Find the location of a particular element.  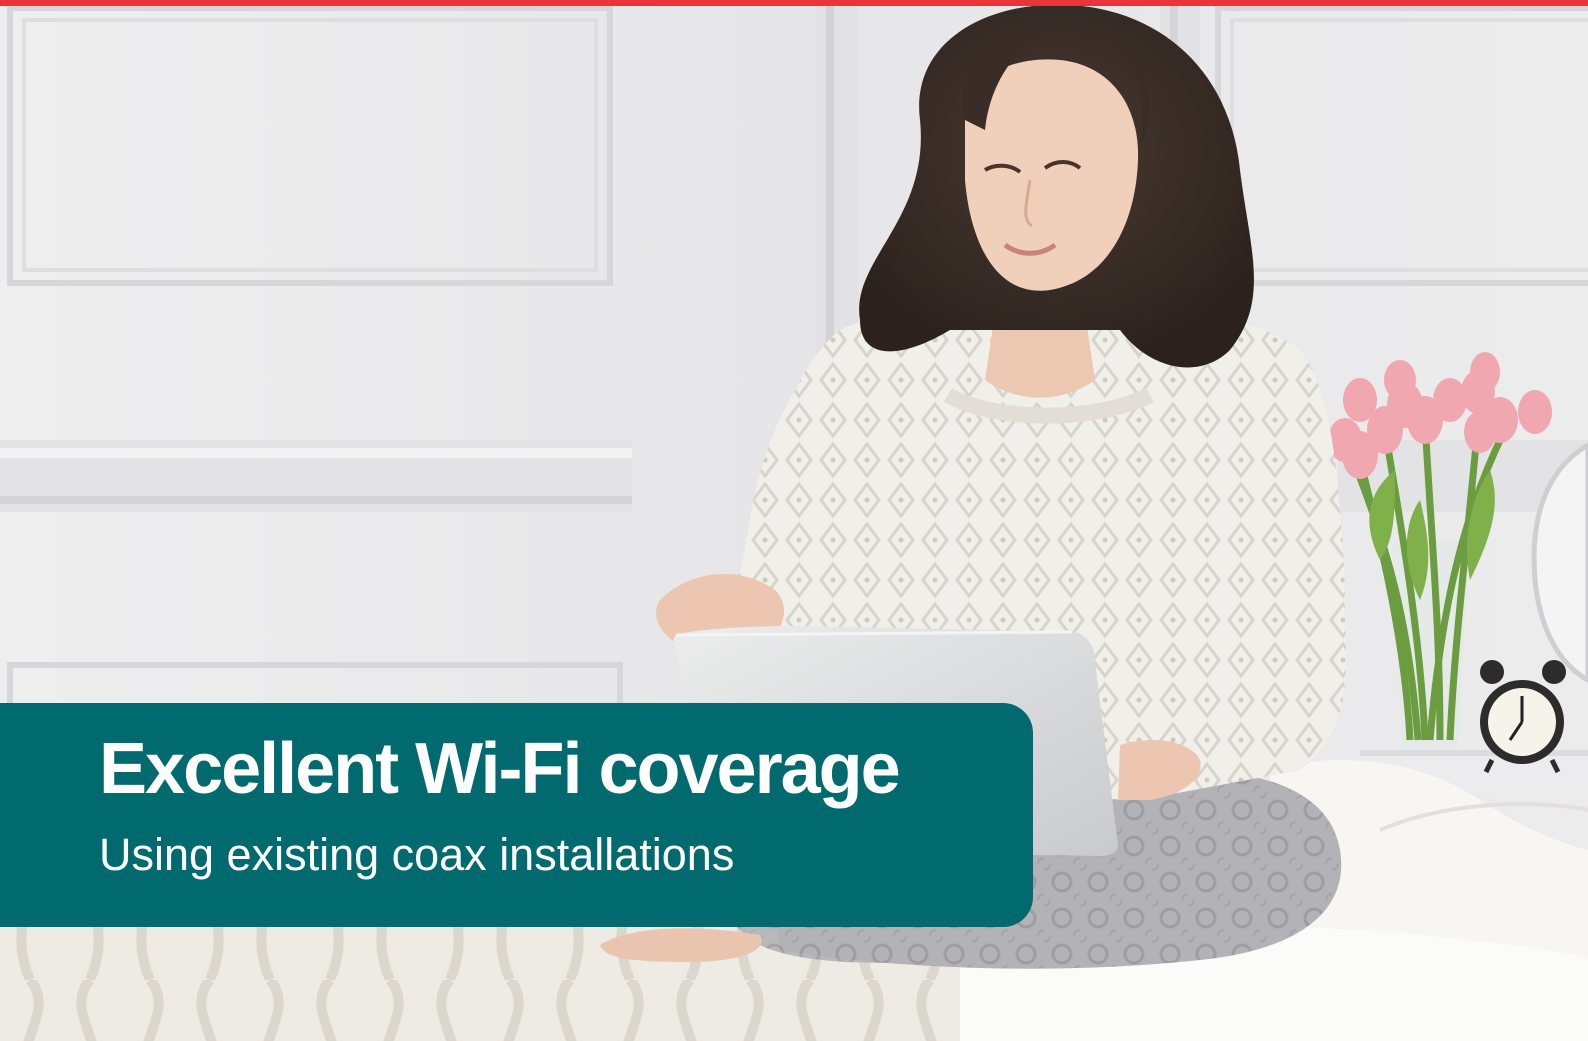

banner-subtitle: Using existing coax installations is located at coordinates (417, 854).